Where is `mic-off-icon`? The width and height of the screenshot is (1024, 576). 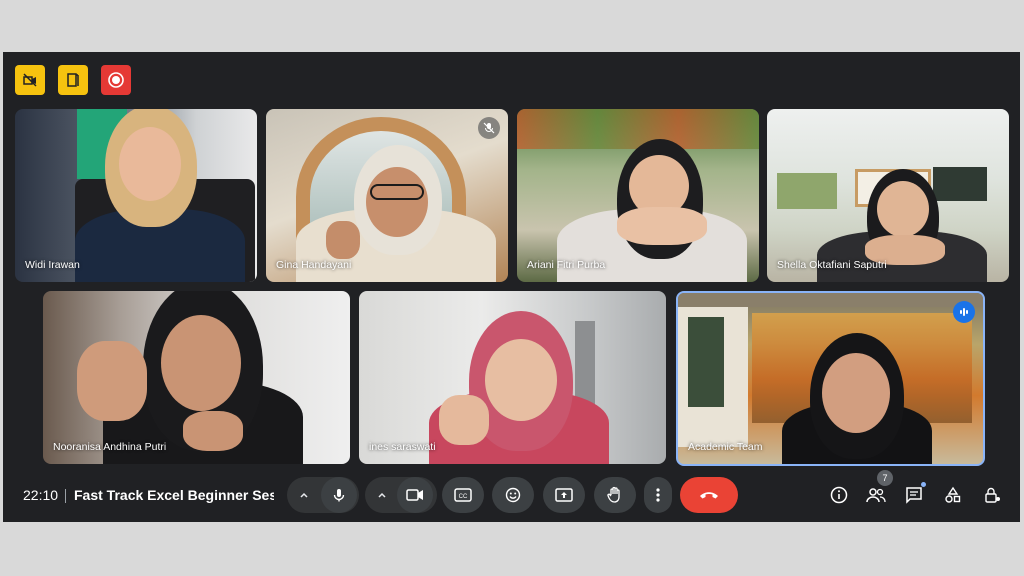 mic-off-icon is located at coordinates (489, 128).